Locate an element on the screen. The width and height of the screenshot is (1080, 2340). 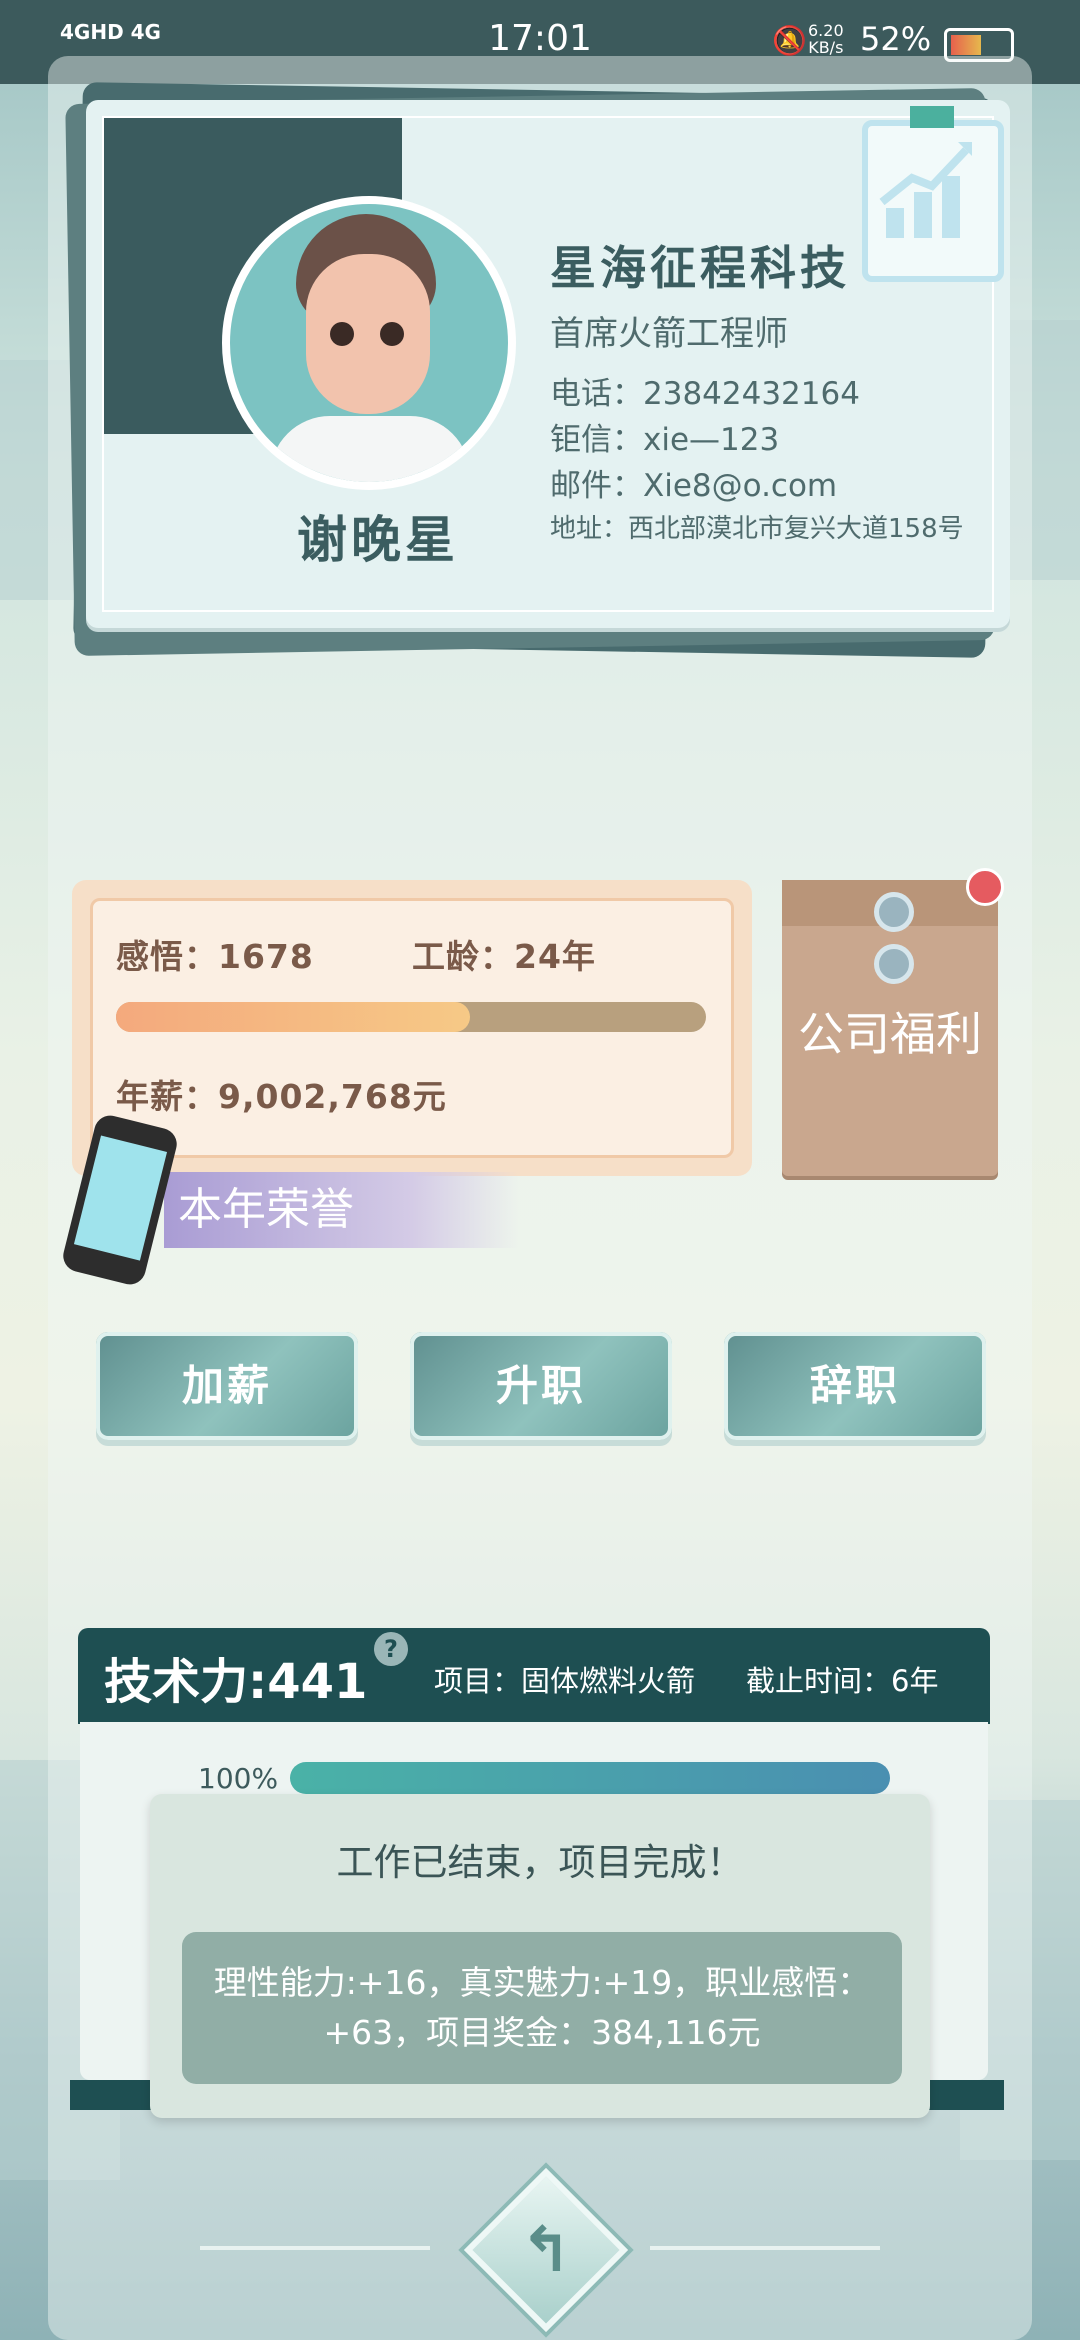
job-title: 首席火箭工程师 is located at coordinates (669, 334).